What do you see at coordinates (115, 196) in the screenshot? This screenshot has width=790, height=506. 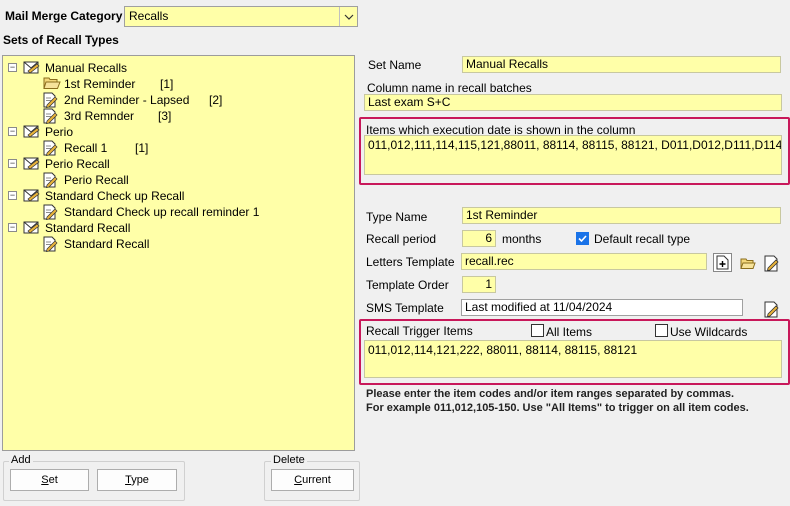 I see `tree-set-label: Standard Check up Recall` at bounding box center [115, 196].